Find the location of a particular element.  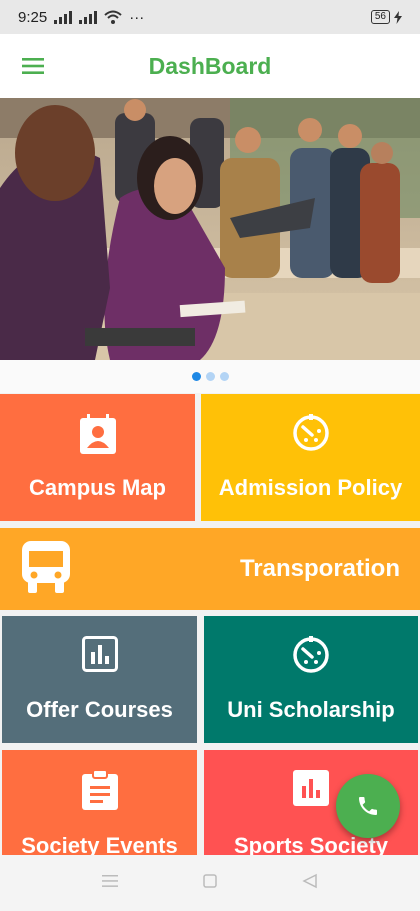

wifi-icon is located at coordinates (113, 17).